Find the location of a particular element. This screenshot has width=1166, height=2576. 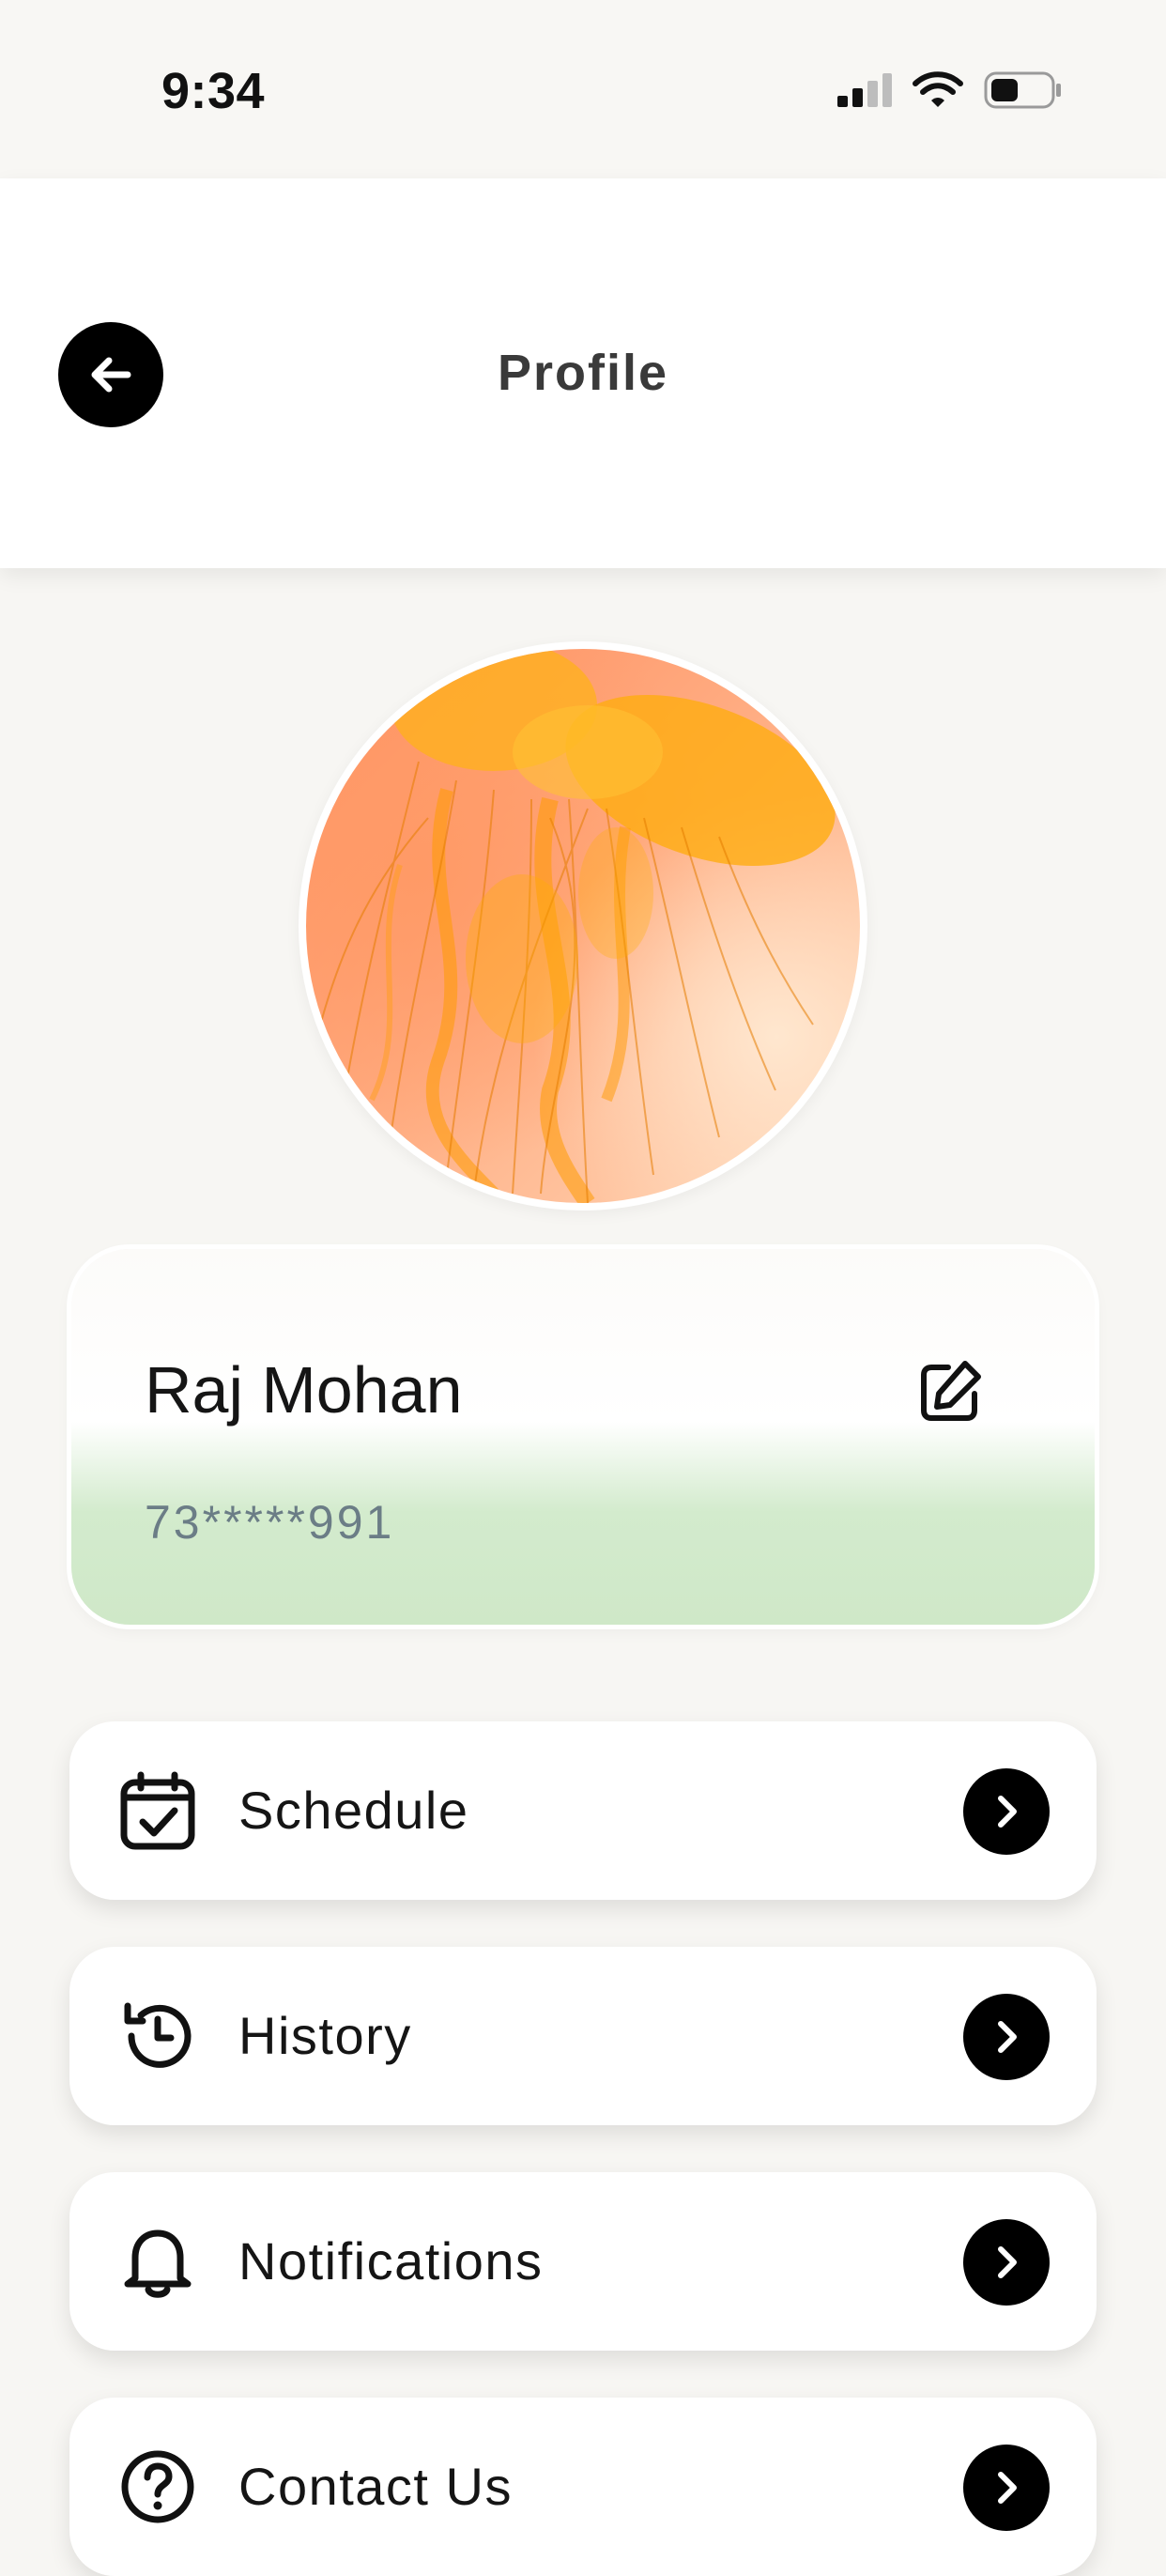

menu-item-label: Schedule is located at coordinates (353, 1810).